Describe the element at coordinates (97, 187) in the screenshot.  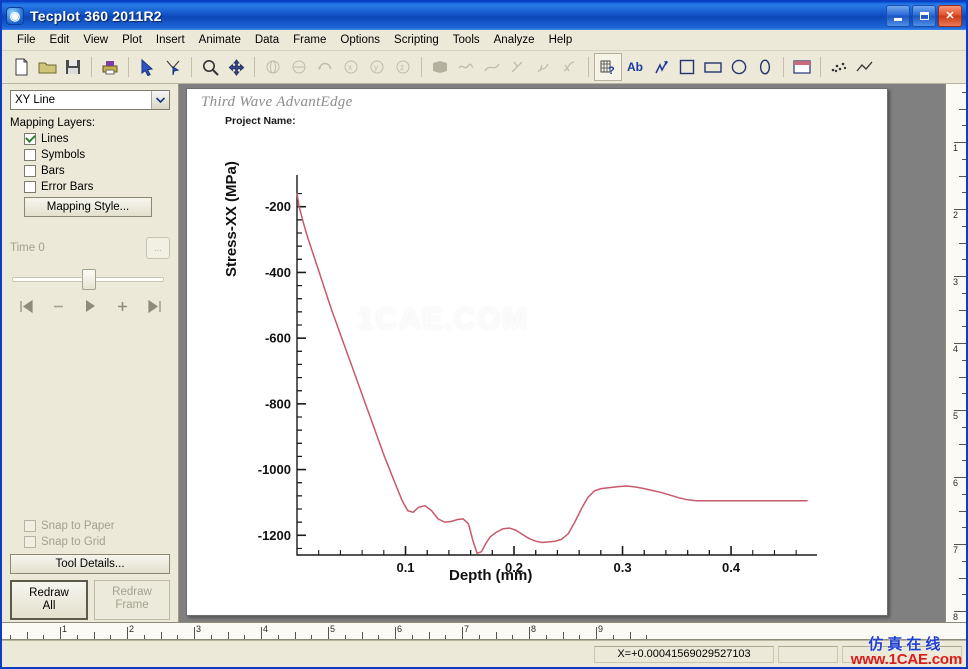
I see `checkbox-error-bars: Error Bars` at that location.